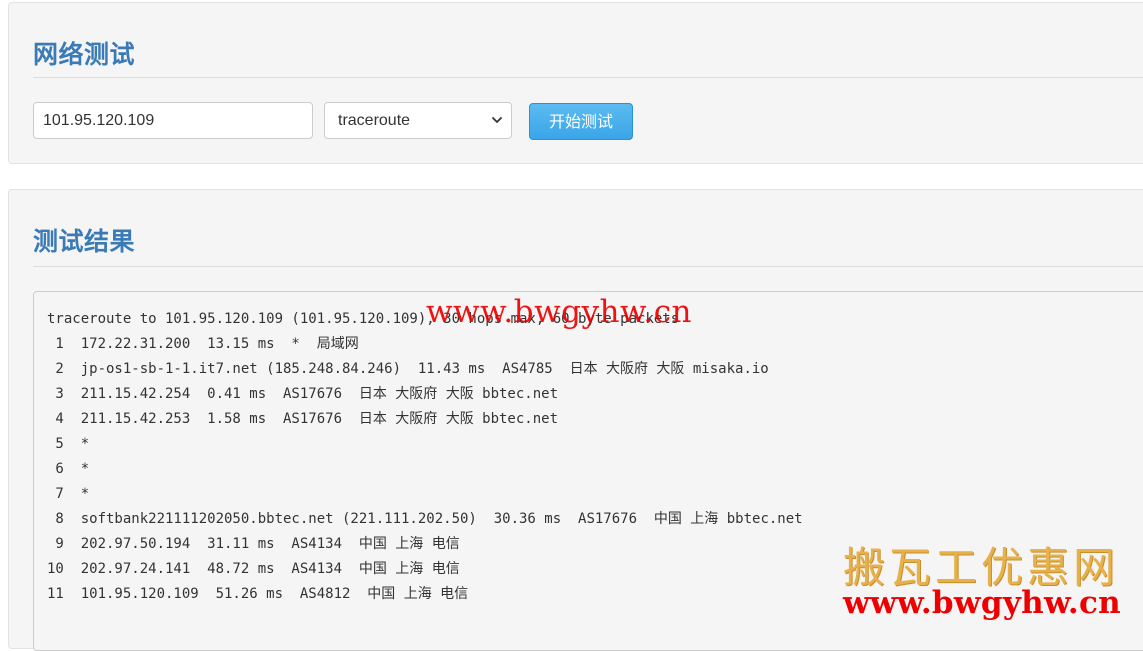  What do you see at coordinates (374, 120) in the screenshot?
I see `test-mode-selected-value: traceroute` at bounding box center [374, 120].